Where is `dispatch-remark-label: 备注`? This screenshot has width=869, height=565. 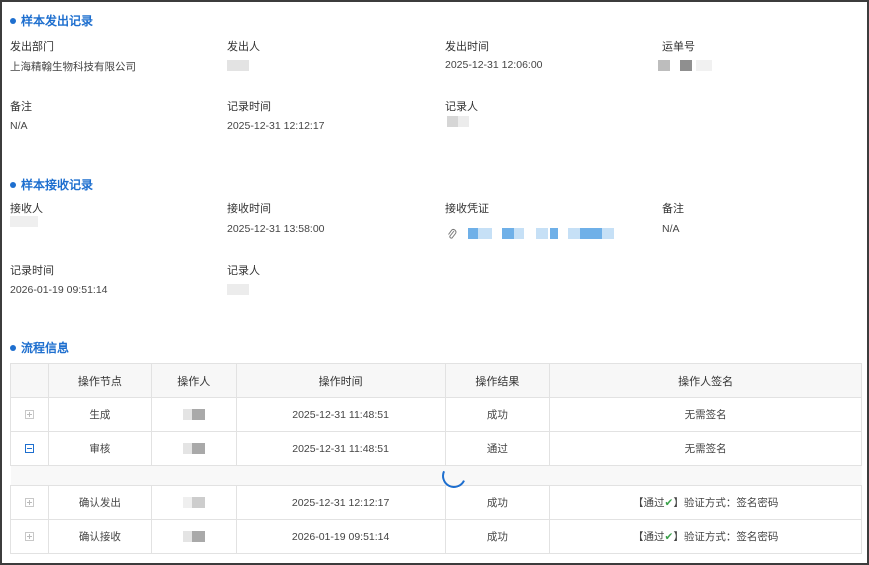 dispatch-remark-label: 备注 is located at coordinates (21, 107).